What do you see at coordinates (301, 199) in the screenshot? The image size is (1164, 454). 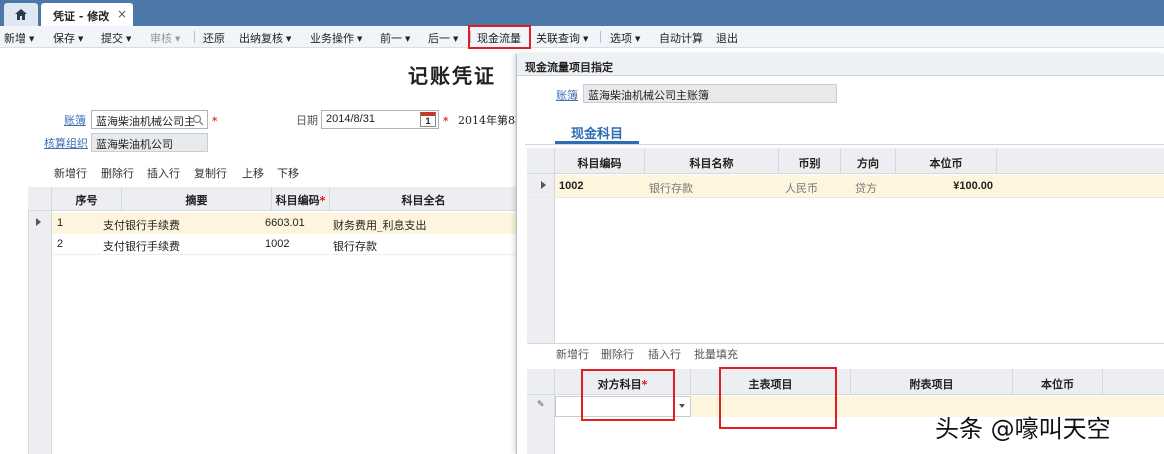 I see `column-header-code: 科目编码*` at bounding box center [301, 199].